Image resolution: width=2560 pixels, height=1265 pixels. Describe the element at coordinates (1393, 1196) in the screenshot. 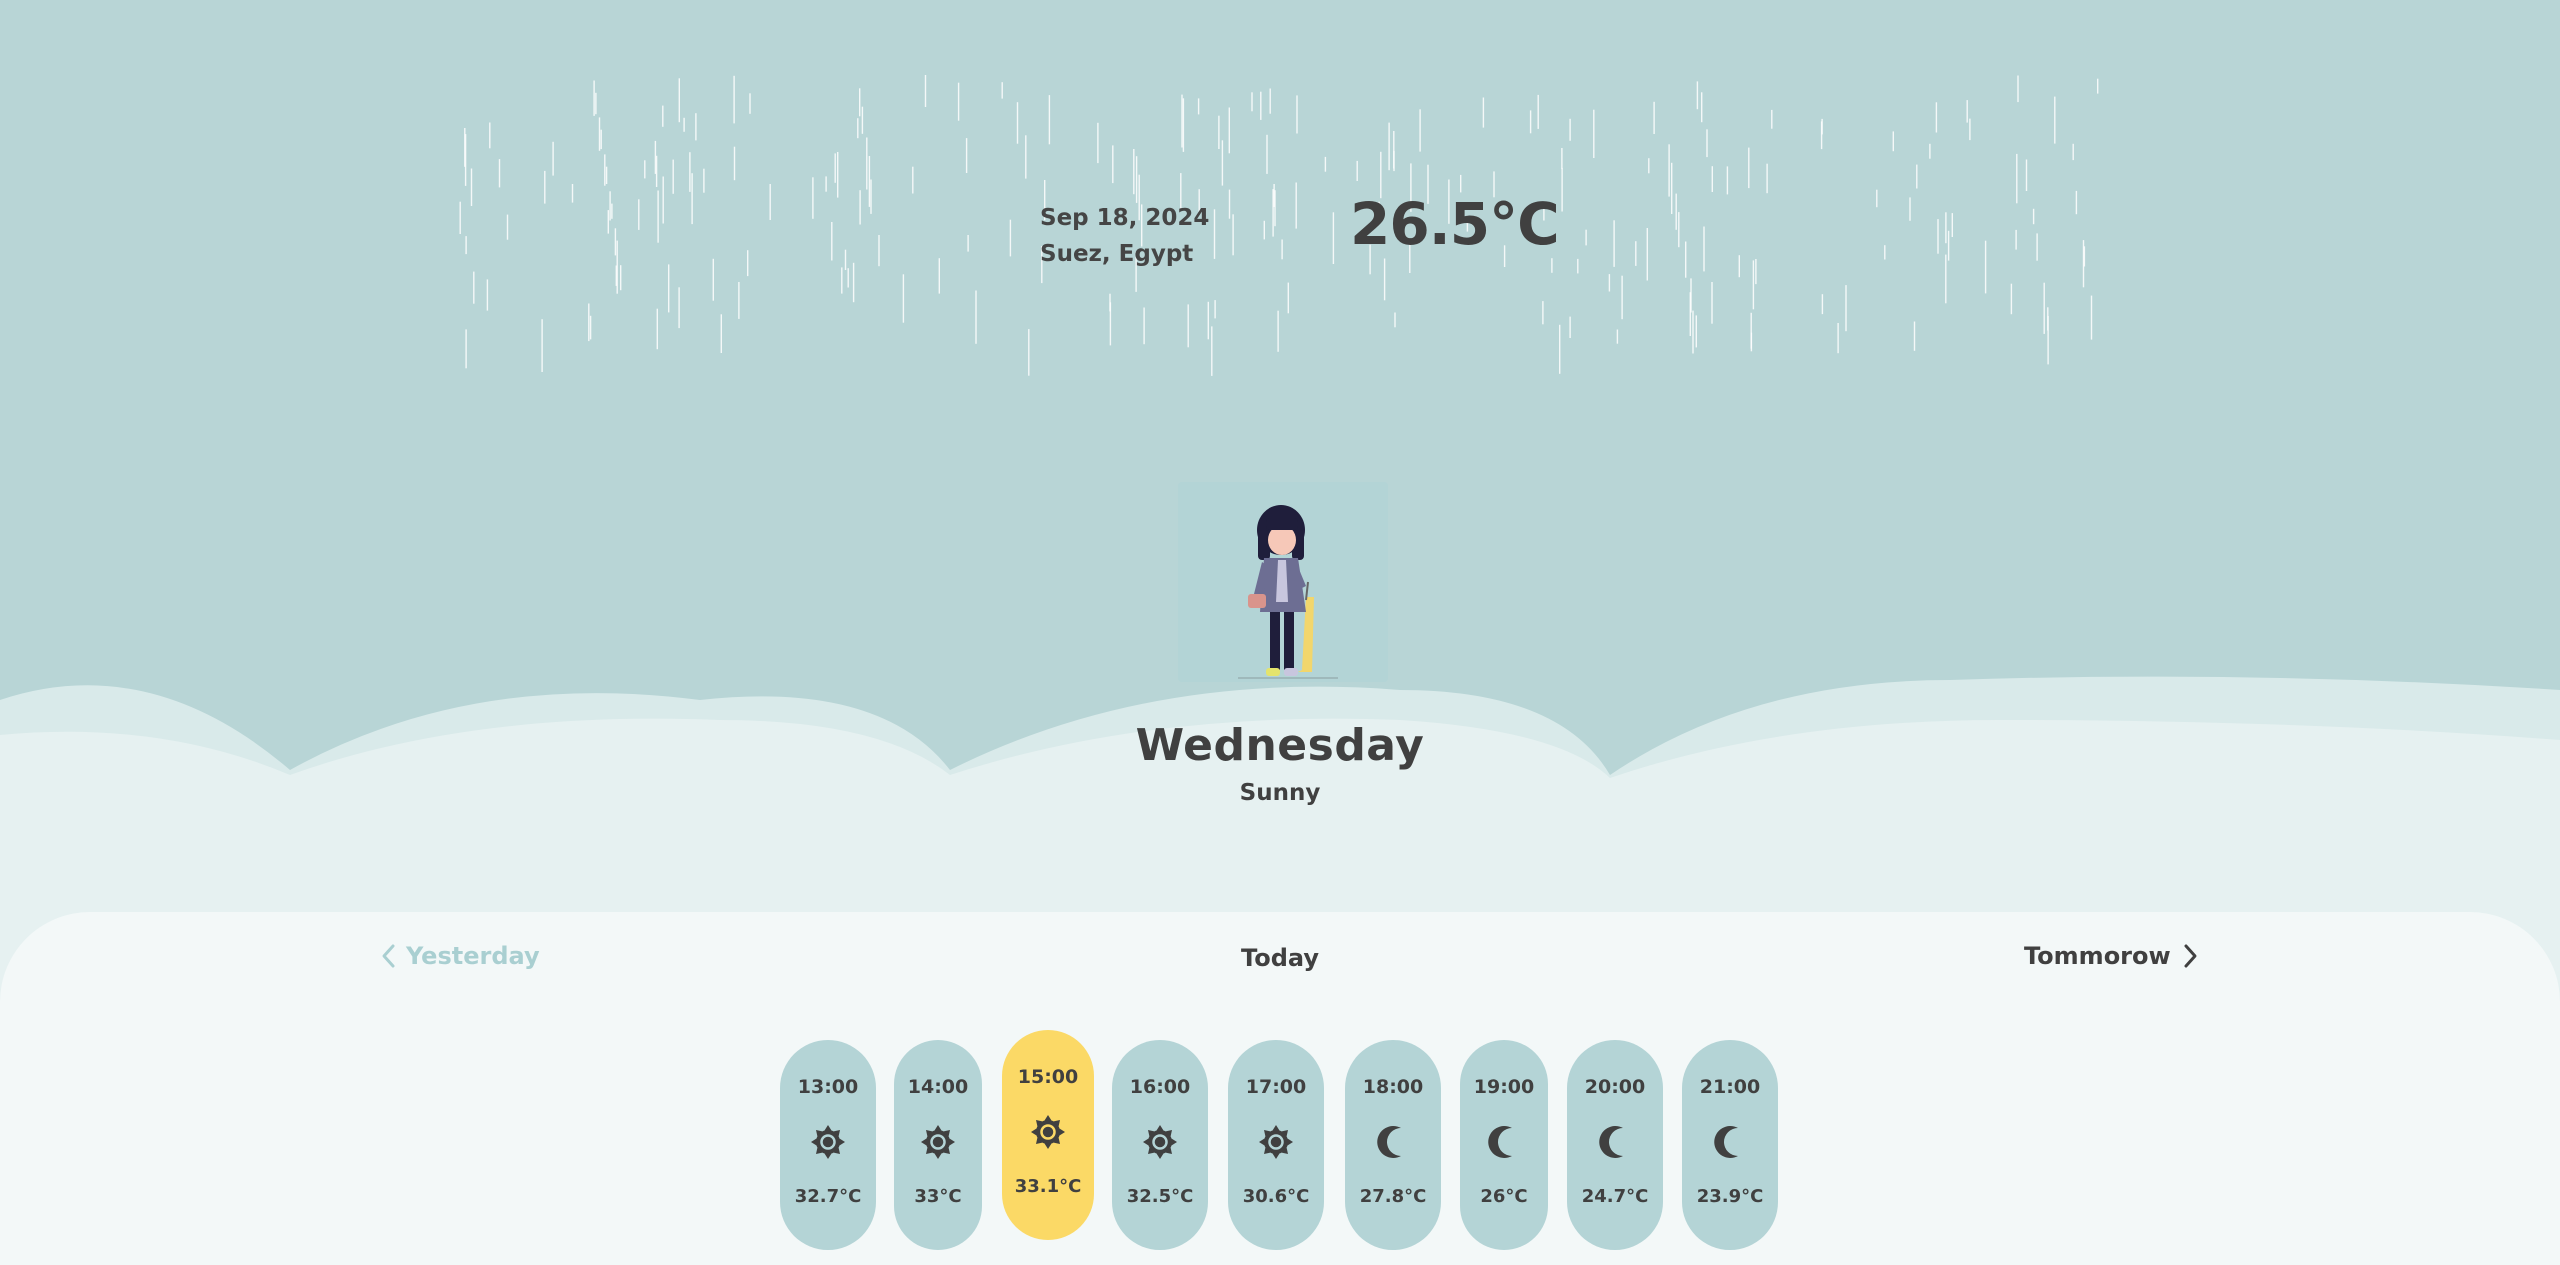

I see `hour-temperature: 27.8°C` at that location.